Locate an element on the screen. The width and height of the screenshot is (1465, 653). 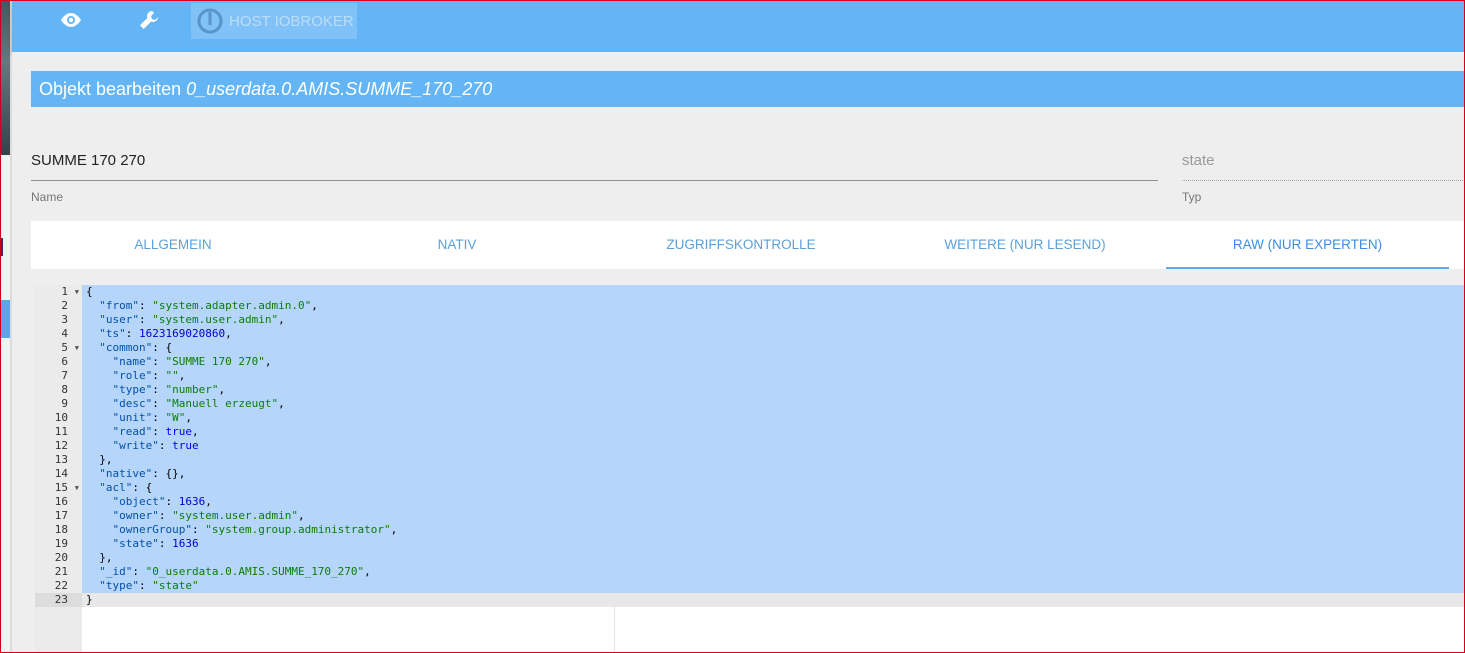
line-number: 4 is located at coordinates (64, 333).